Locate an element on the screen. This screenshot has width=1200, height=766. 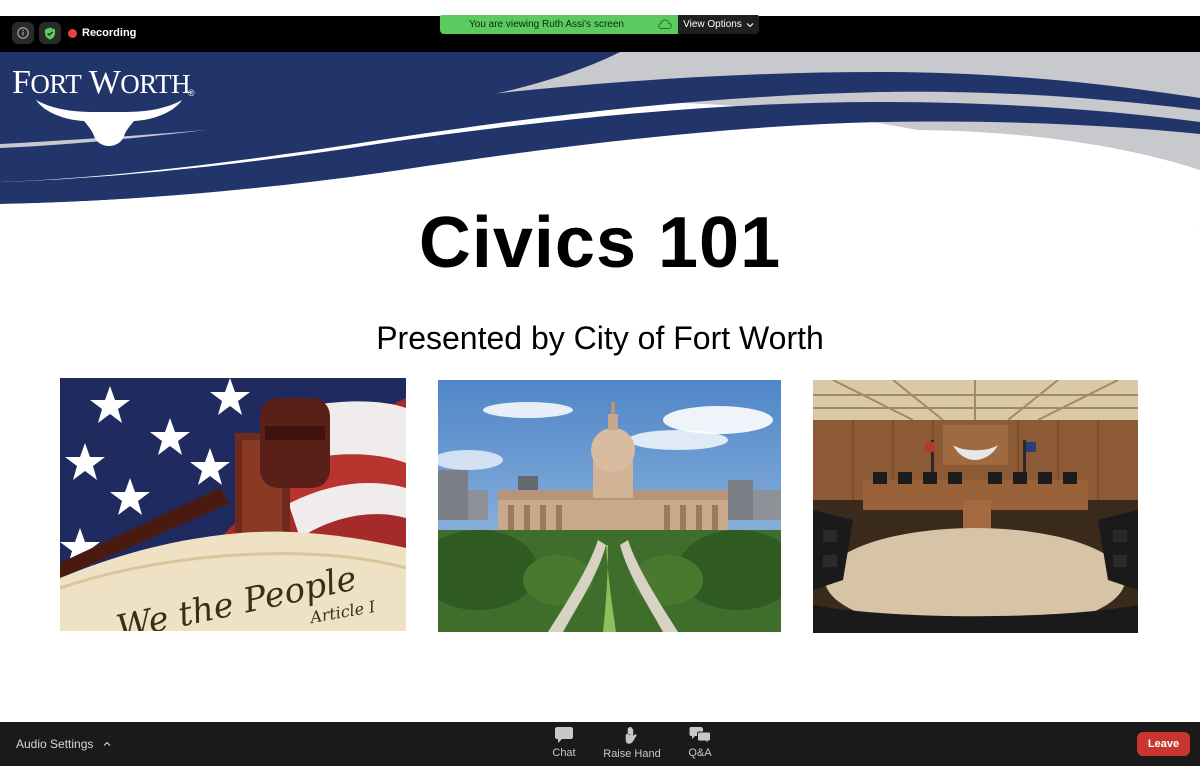
slide-title: Civics 101 is located at coordinates (600, 243).